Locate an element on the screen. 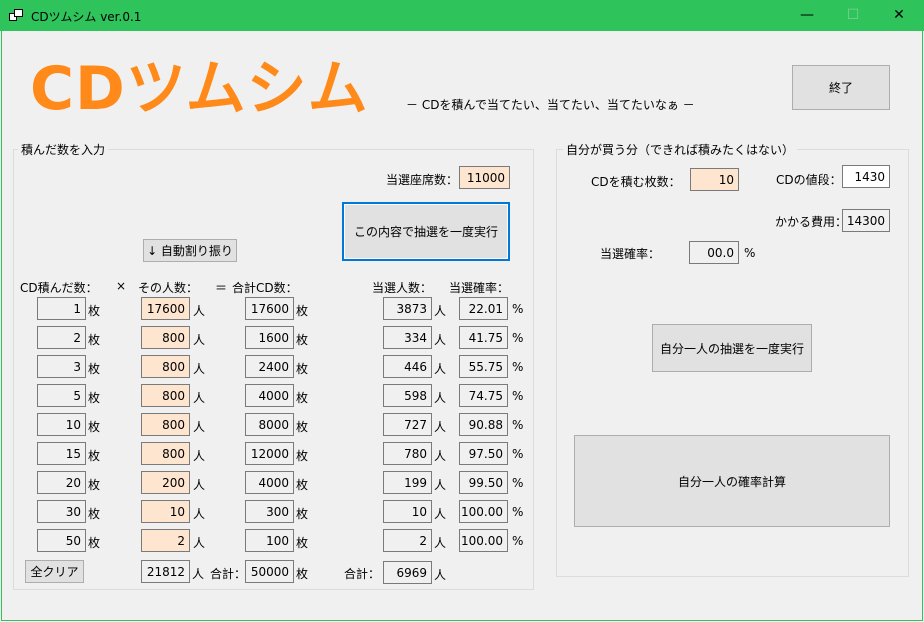  cost-value: 14300 is located at coordinates (866, 220).